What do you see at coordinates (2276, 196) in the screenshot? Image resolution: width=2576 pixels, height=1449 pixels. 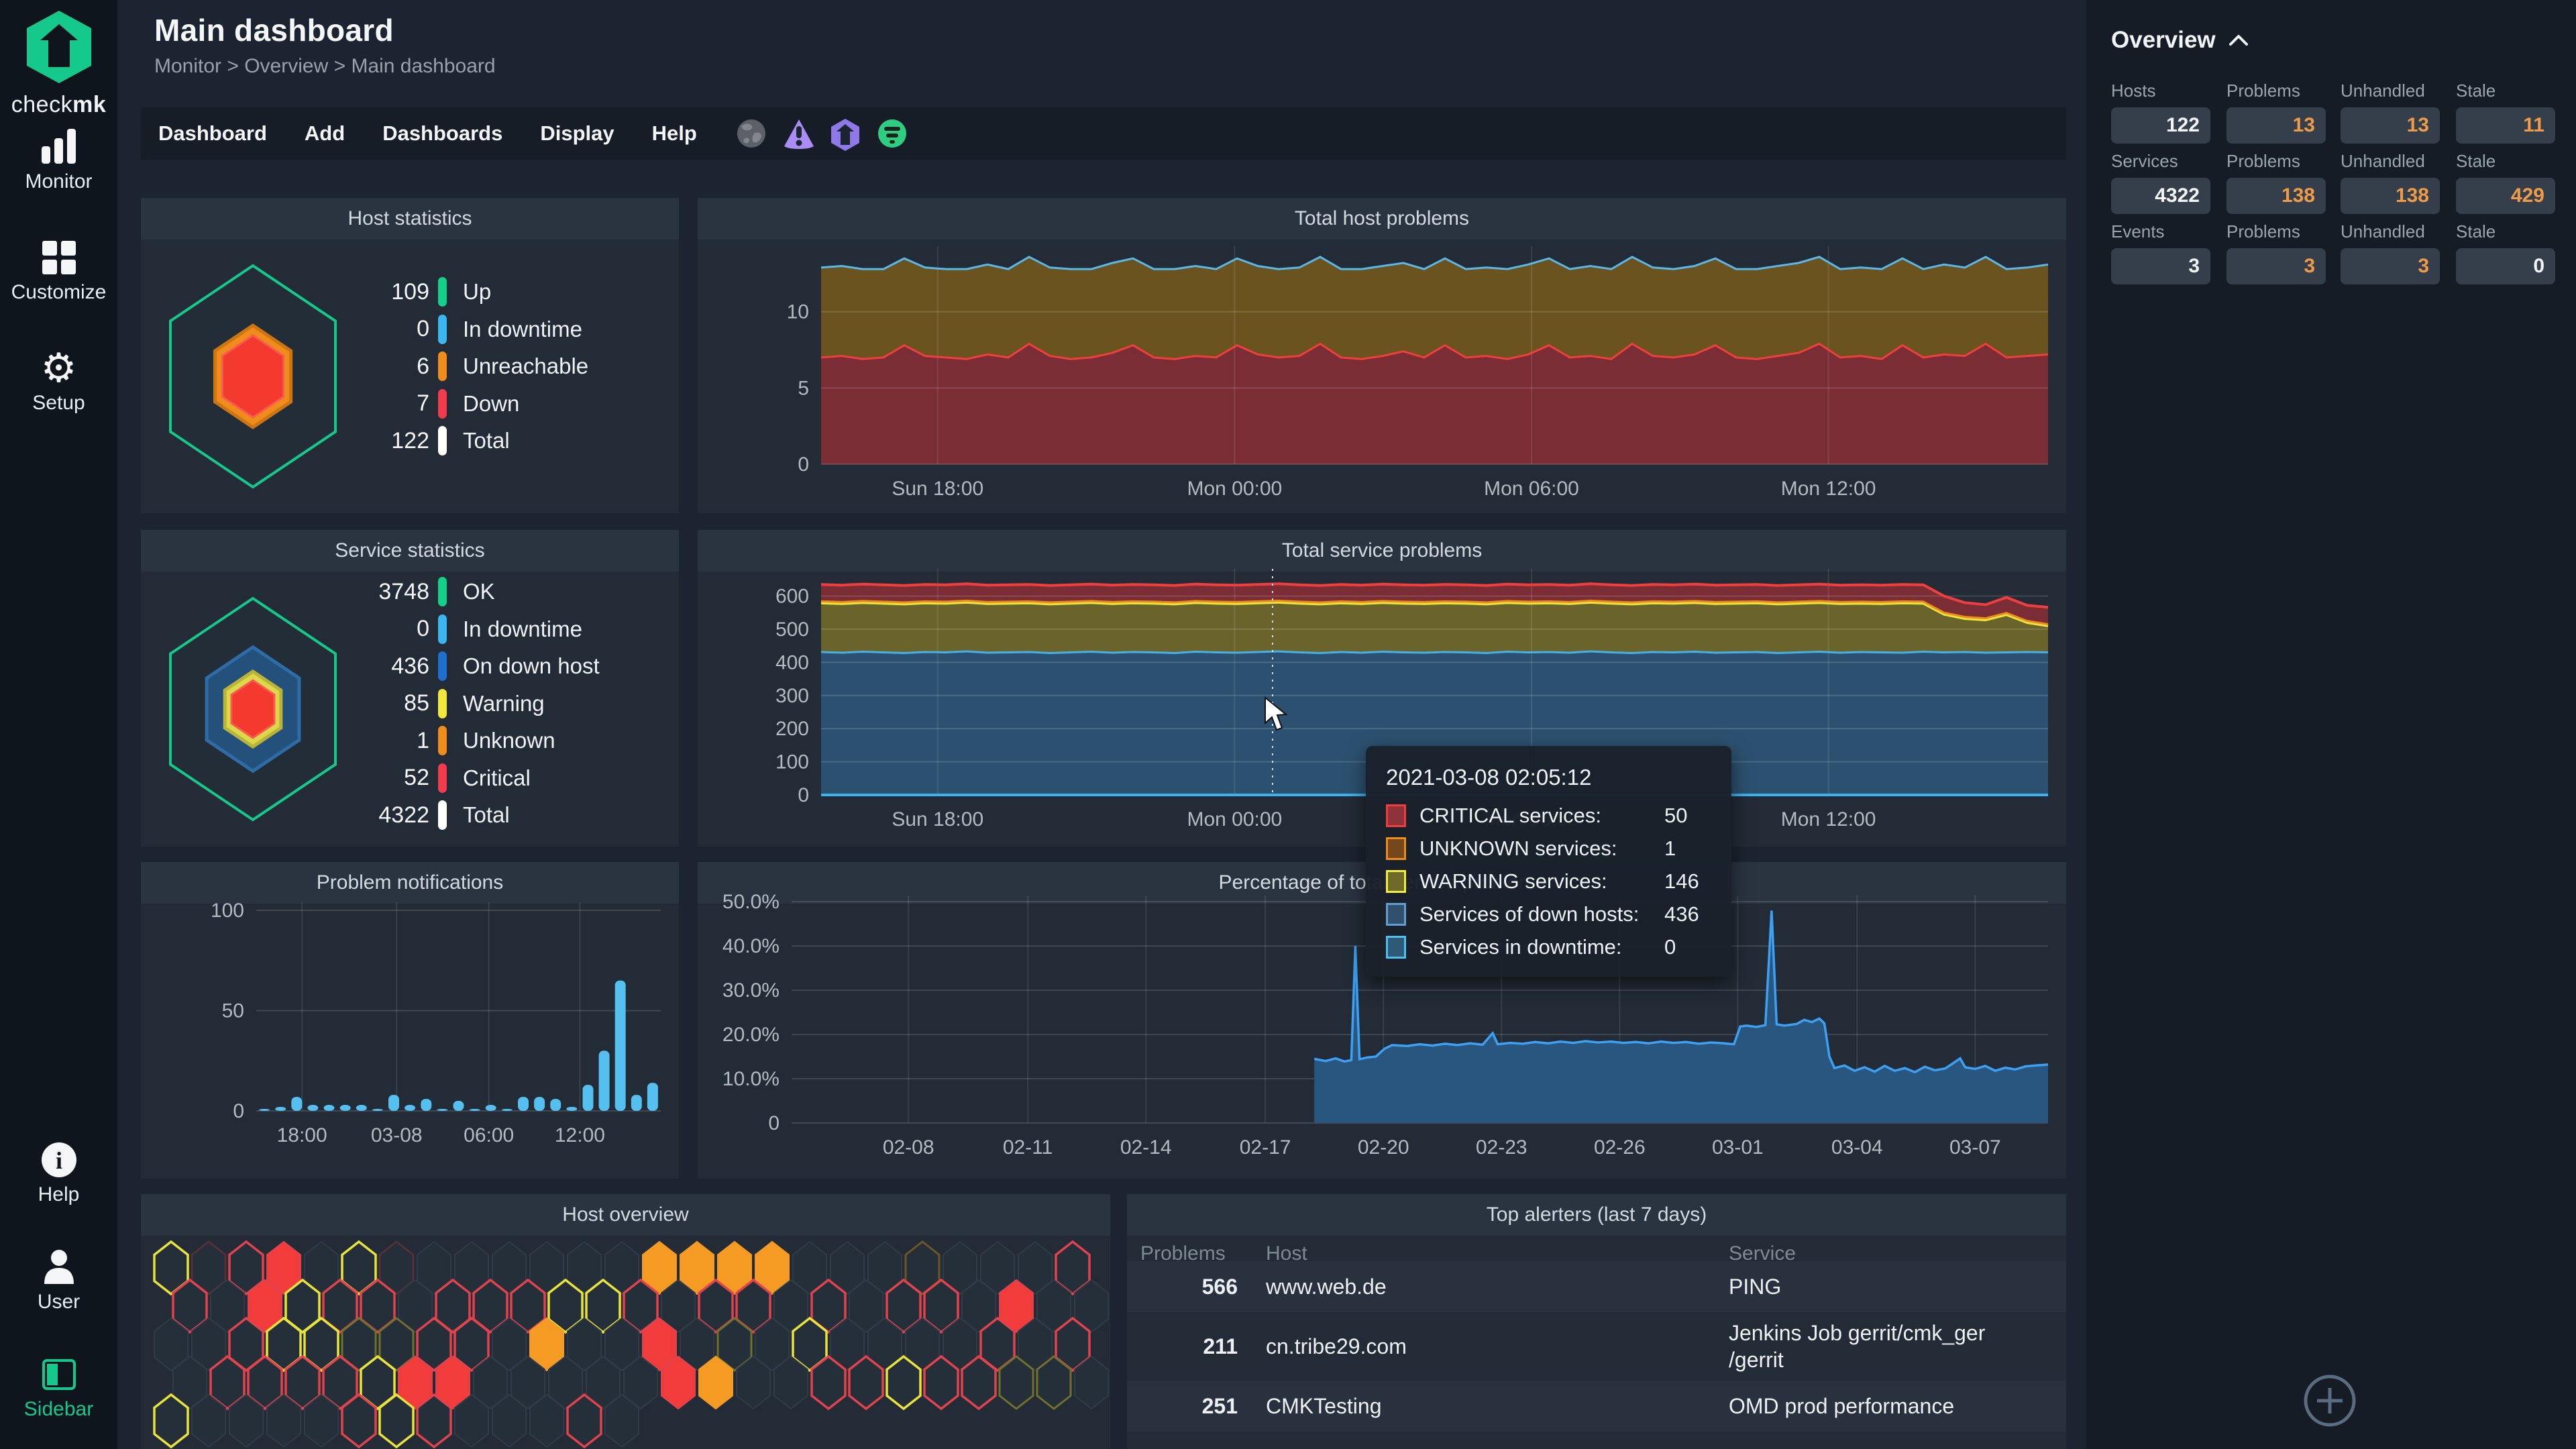 I see `overview-cell-problems: 138` at bounding box center [2276, 196].